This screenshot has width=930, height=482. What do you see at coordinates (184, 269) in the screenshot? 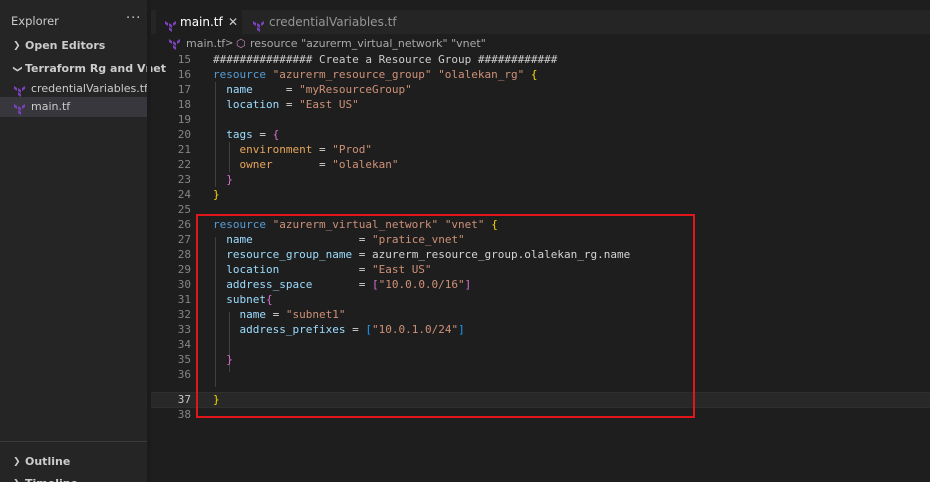
I see `line-number: 29` at bounding box center [184, 269].